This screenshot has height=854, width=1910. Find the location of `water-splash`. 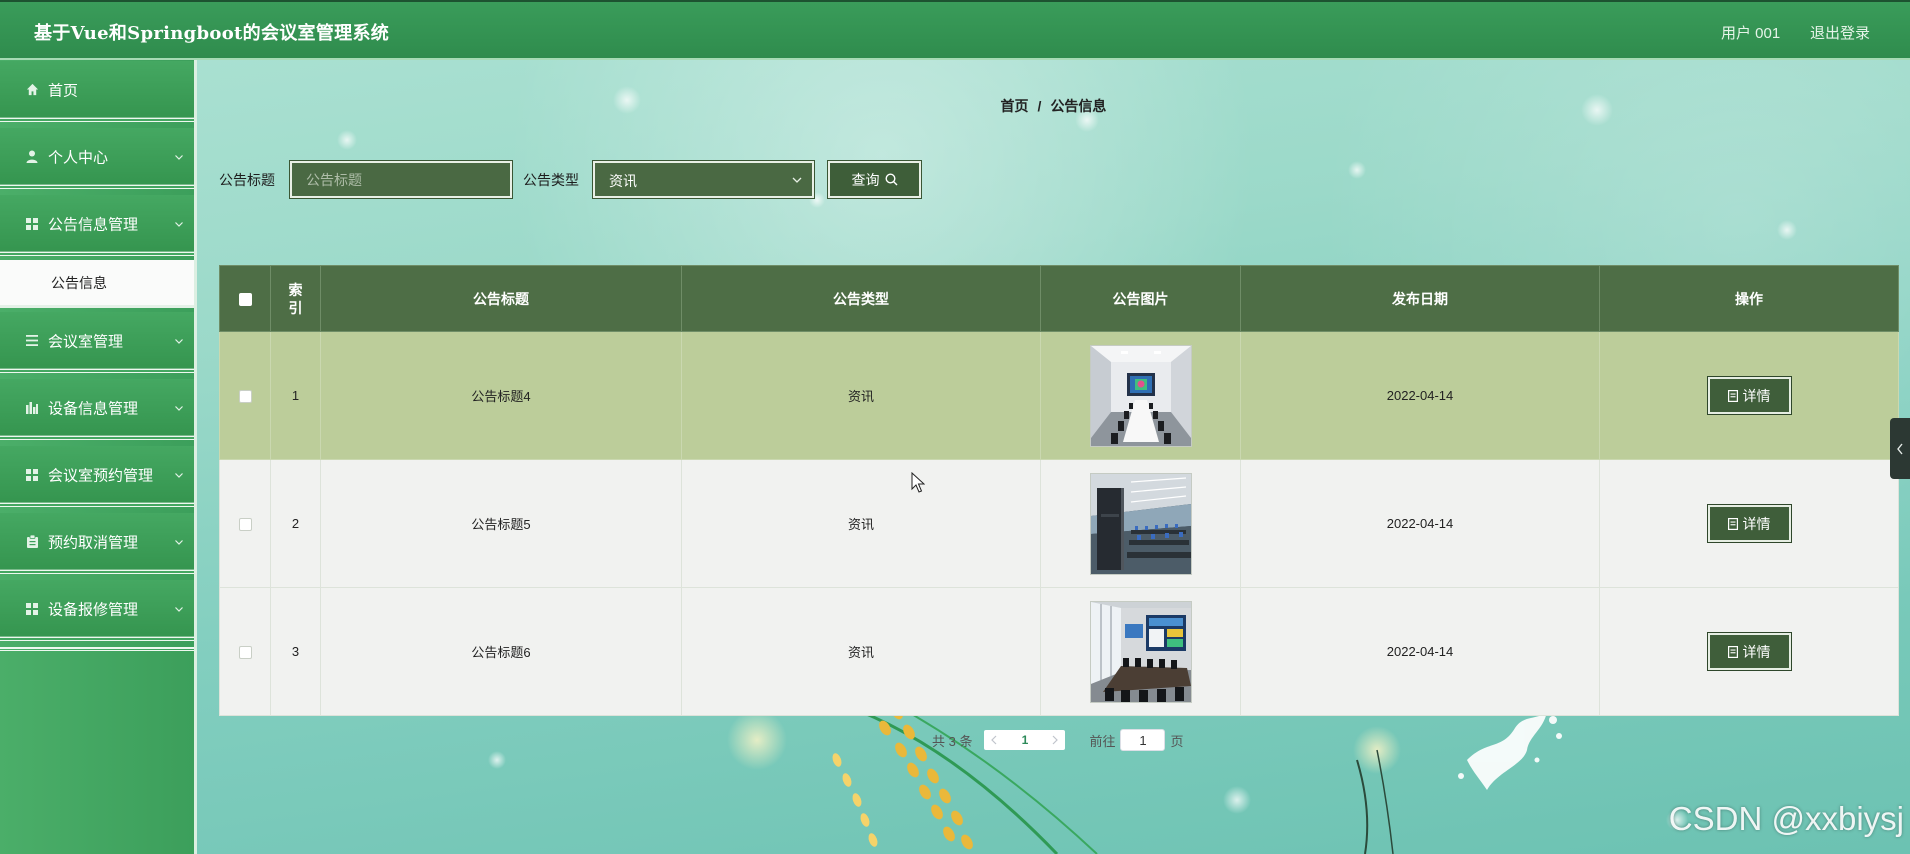

water-splash is located at coordinates (1510, 751).